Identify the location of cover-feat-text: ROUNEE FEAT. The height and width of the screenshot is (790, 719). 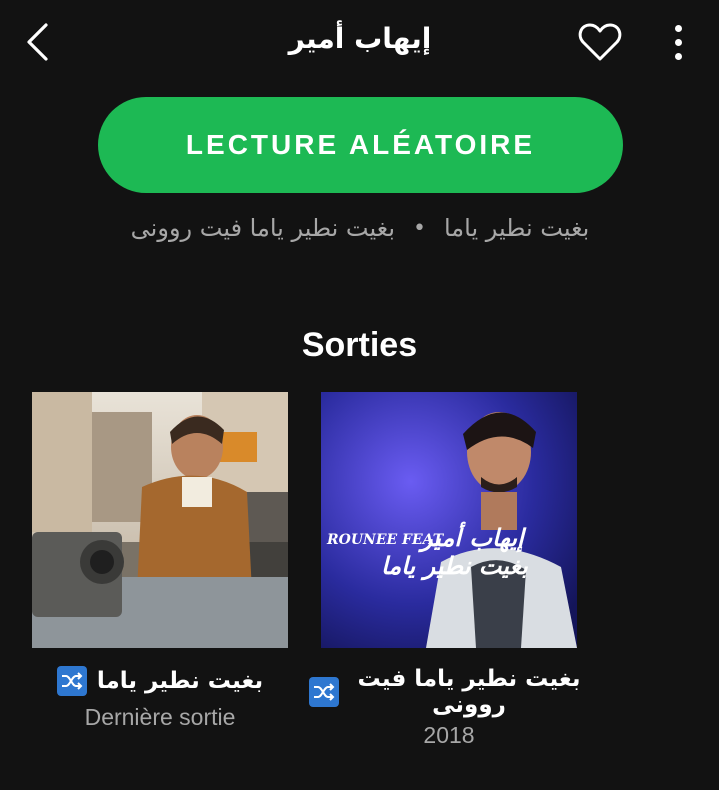
(385, 540).